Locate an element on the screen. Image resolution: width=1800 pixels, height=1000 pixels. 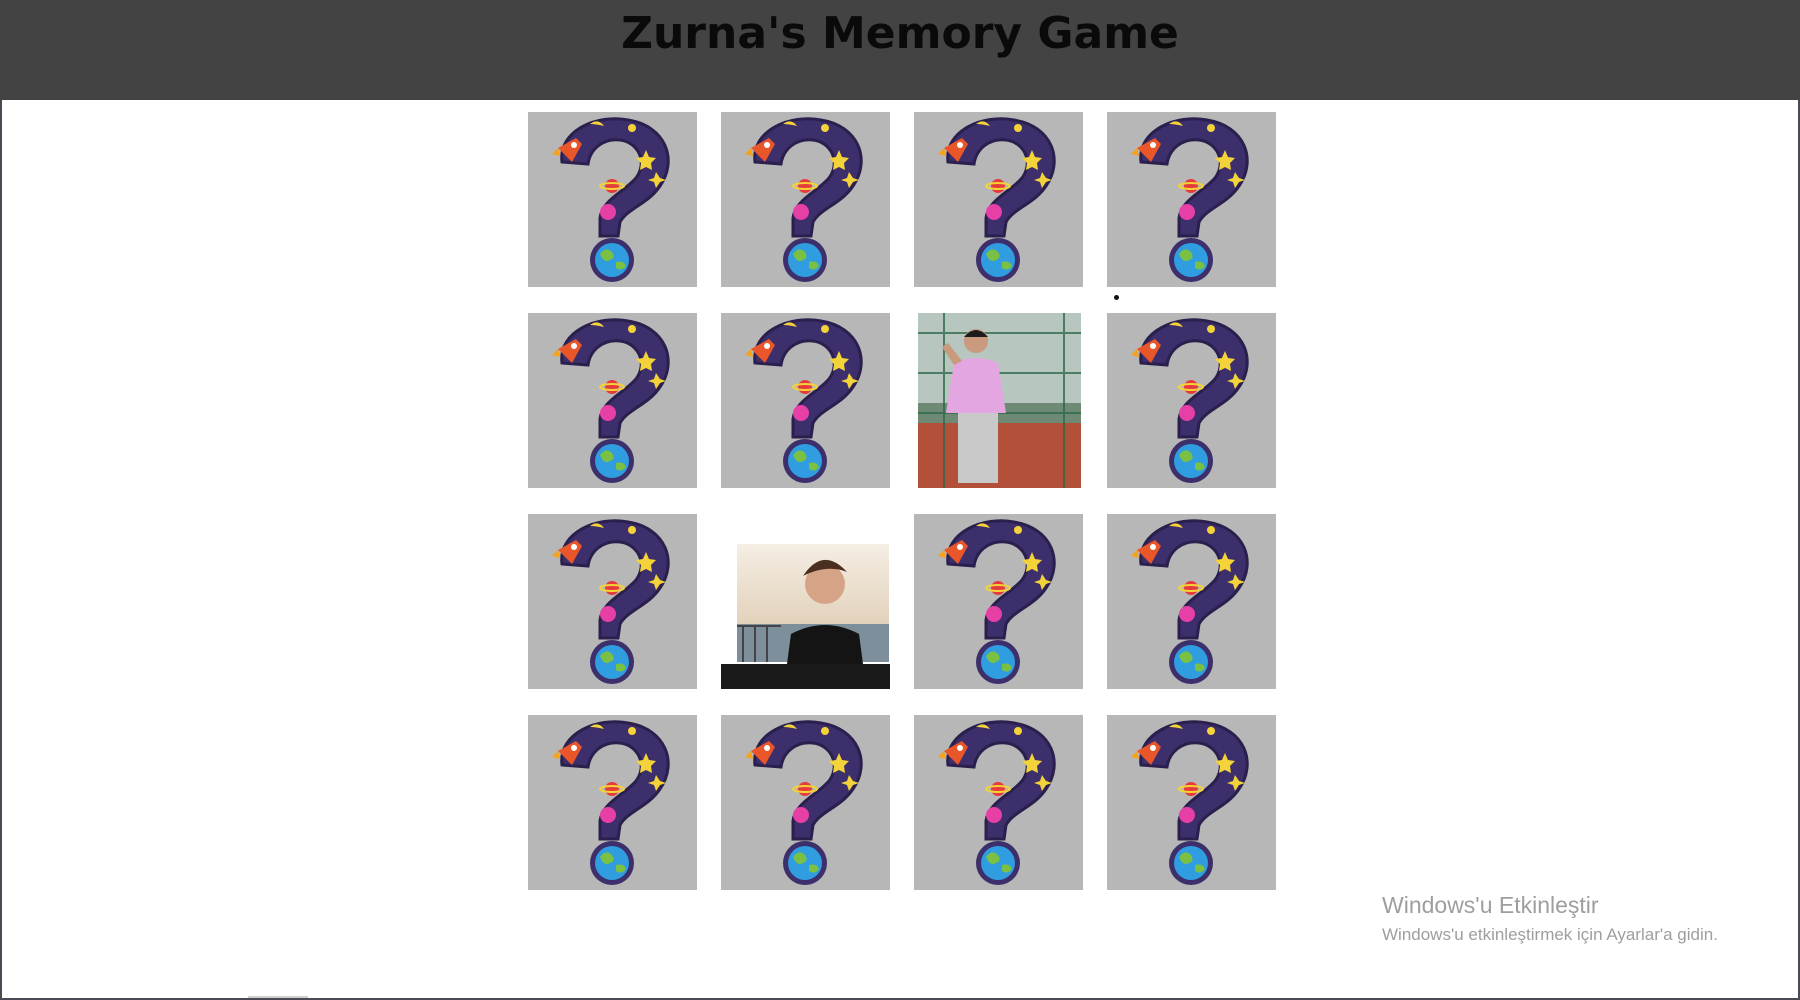
header-bar: Zurna's Memory Game is located at coordinates (900, 50).